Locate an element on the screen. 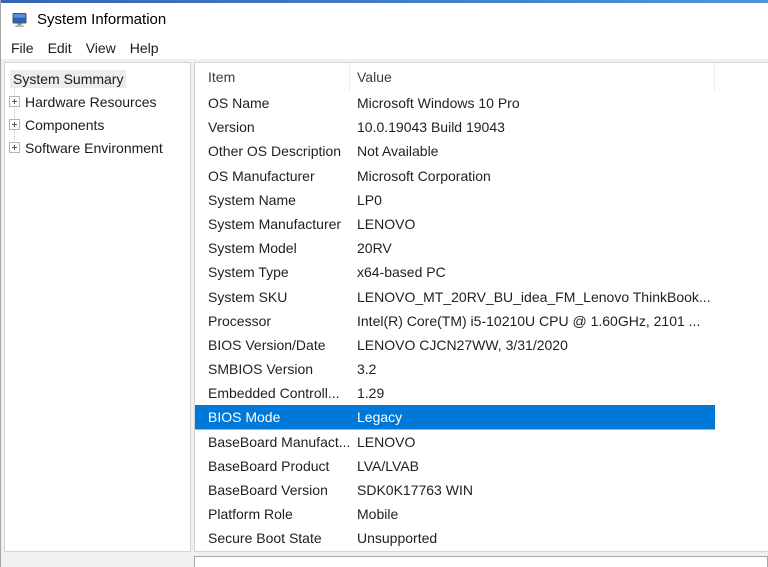 This screenshot has height=567, width=768. row-item-cell: Secure Boot State is located at coordinates (265, 538).